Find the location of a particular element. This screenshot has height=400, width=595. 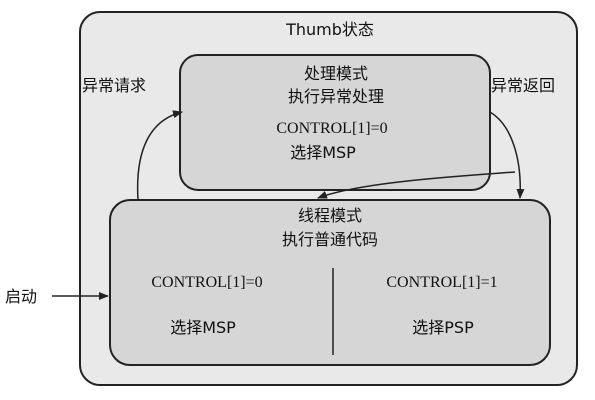

thread-left-stack: 选择MSP is located at coordinates (203, 327).